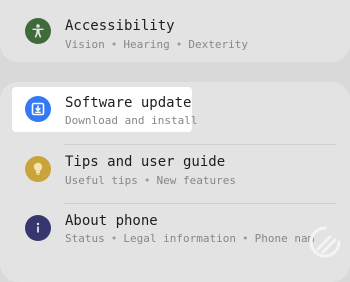  I want to click on subtitle-useful-tips: Useful tips, so click(101, 180).